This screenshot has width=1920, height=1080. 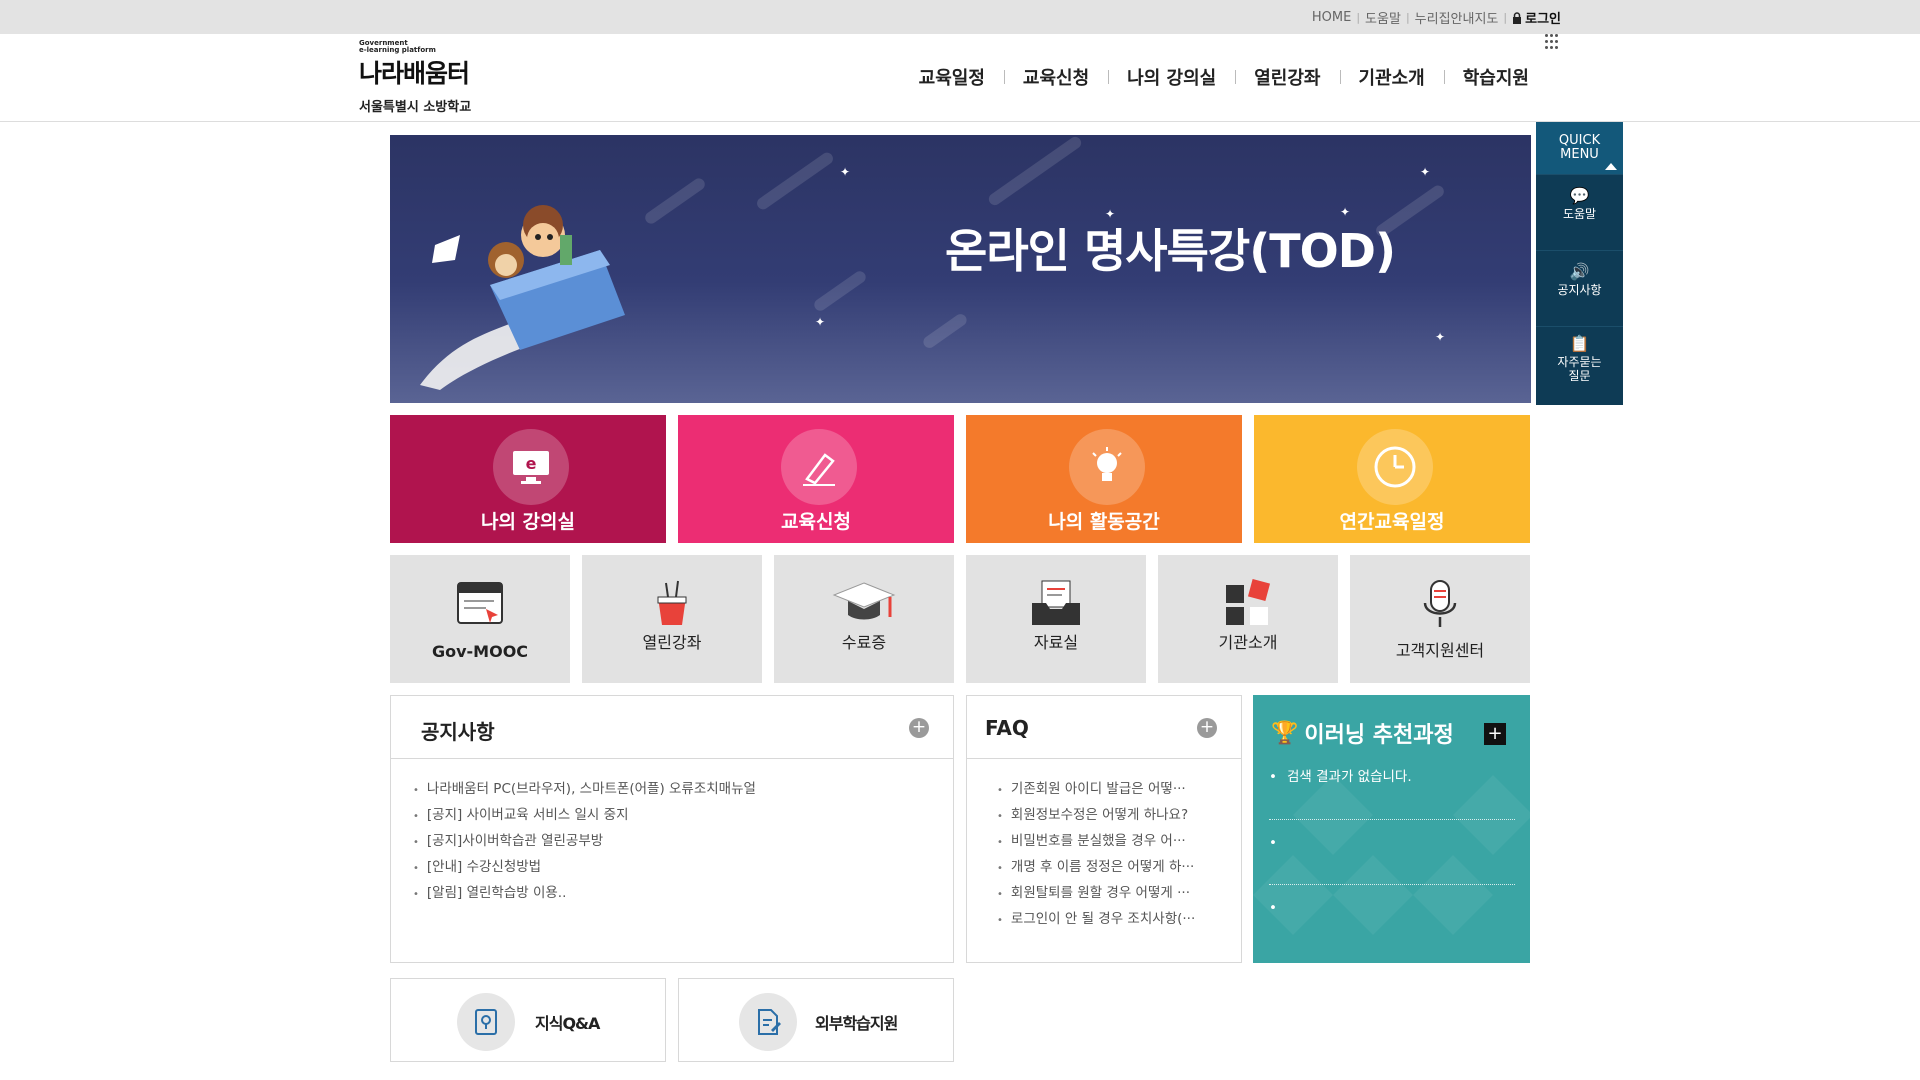 What do you see at coordinates (1248, 642) in the screenshot?
I see `tile-about-label: 기관소개` at bounding box center [1248, 642].